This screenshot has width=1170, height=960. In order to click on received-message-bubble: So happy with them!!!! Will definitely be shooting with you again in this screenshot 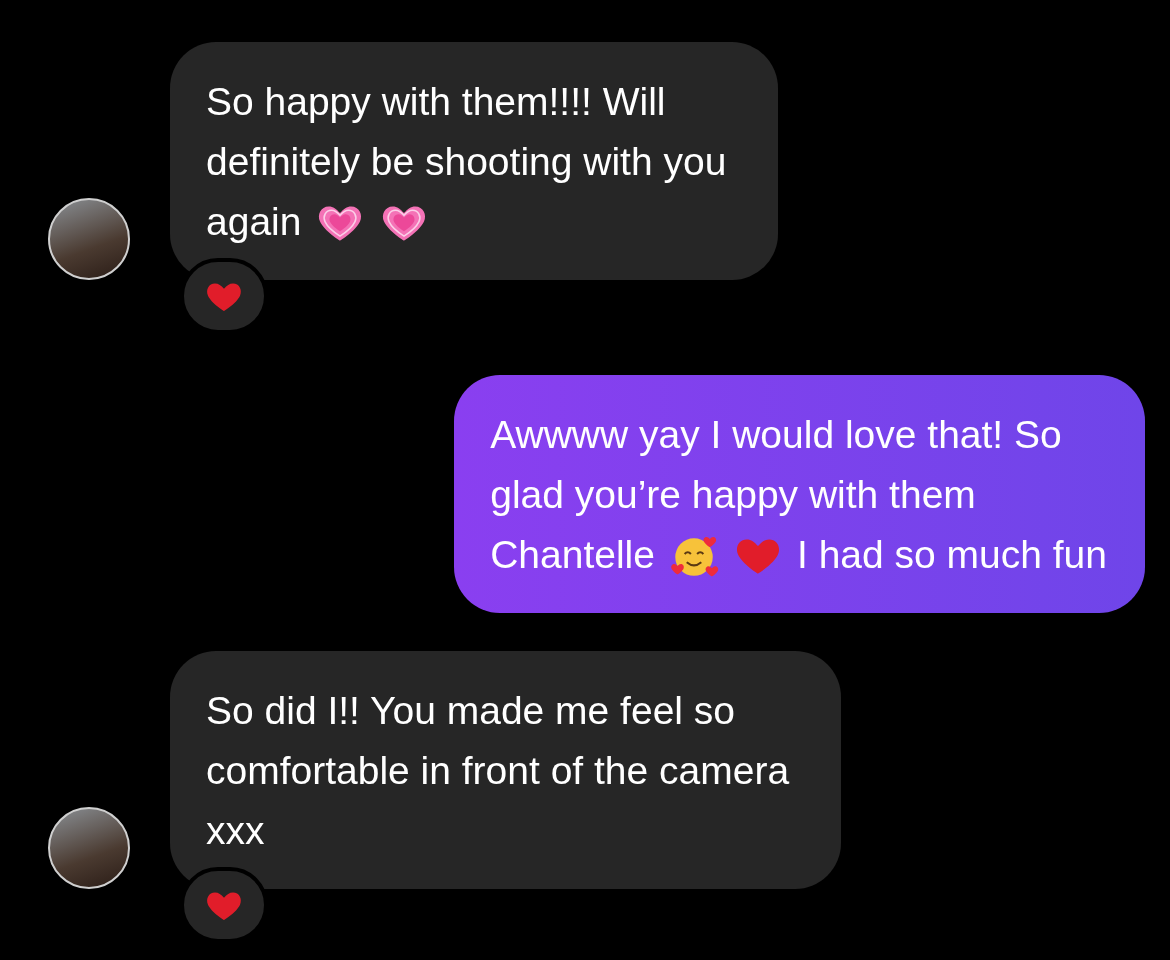, I will do `click(474, 161)`.